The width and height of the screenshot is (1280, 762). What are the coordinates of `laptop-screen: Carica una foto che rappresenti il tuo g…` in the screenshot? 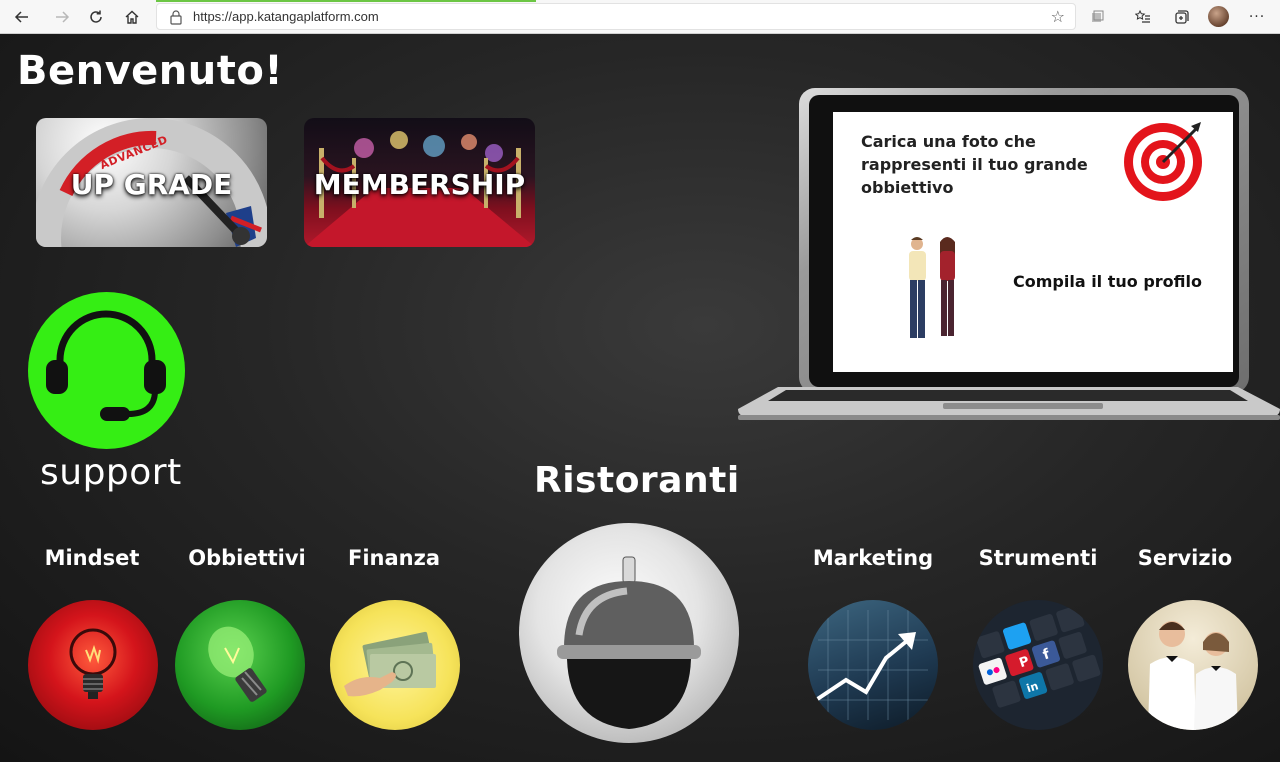 It's located at (1033, 242).